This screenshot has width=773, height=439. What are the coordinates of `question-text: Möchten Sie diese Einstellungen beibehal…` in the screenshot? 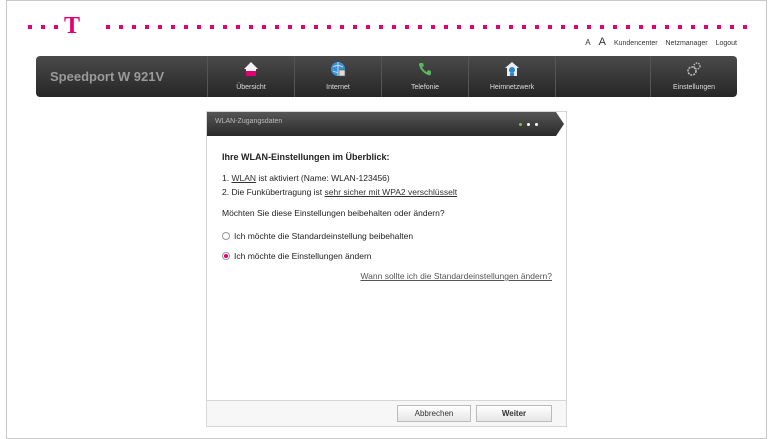 It's located at (333, 213).